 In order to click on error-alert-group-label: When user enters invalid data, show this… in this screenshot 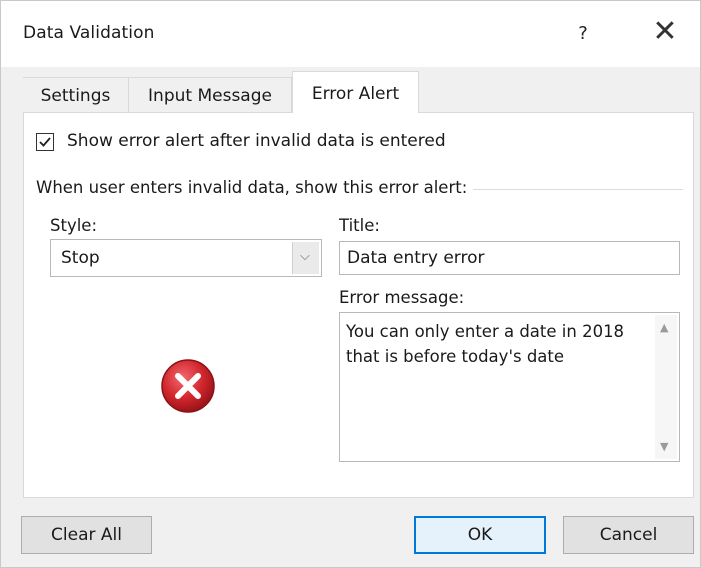, I will do `click(255, 187)`.